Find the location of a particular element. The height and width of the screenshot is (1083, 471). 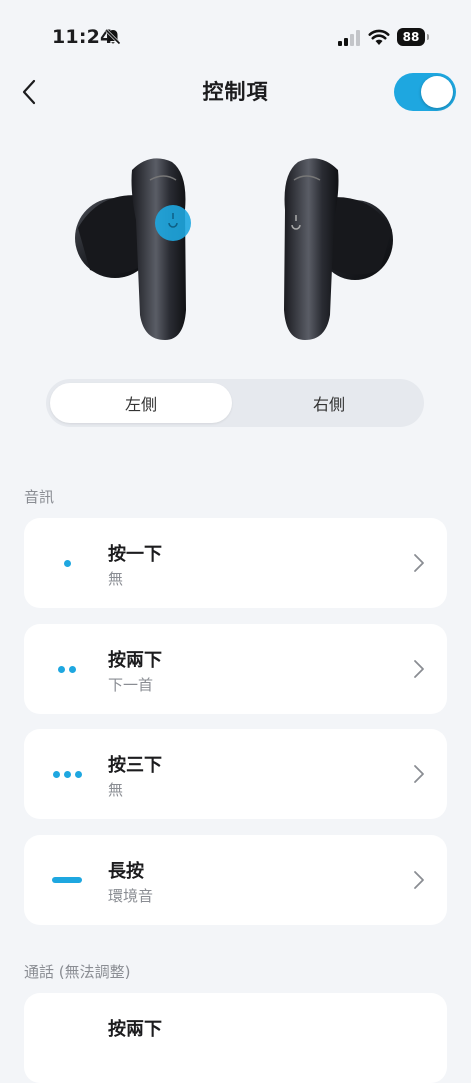

triple-dot-icon is located at coordinates (67, 774).